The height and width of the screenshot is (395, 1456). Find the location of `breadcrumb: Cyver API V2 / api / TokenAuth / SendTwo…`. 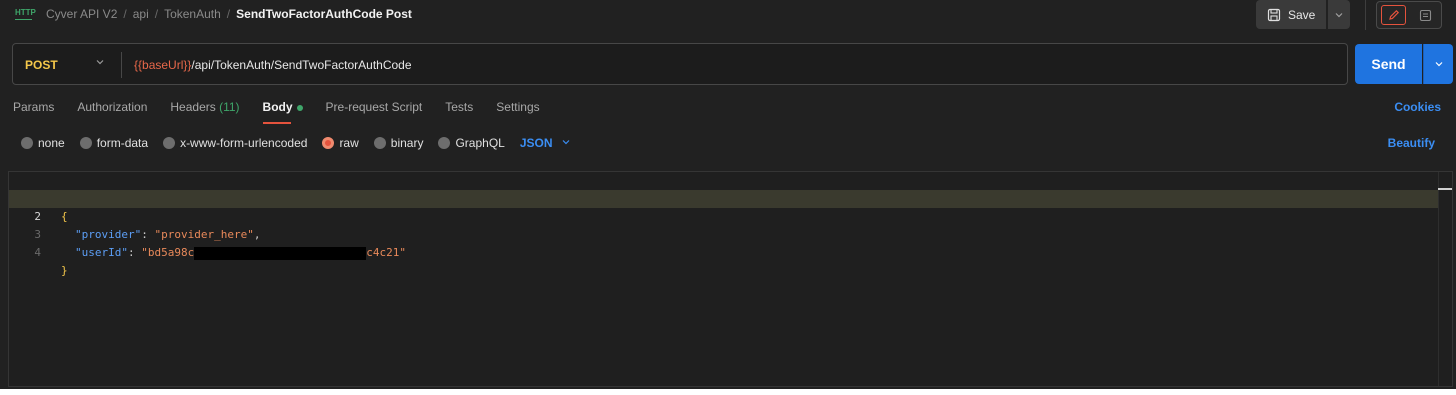

breadcrumb: Cyver API V2 / api / TokenAuth / SendTwo… is located at coordinates (229, 14).